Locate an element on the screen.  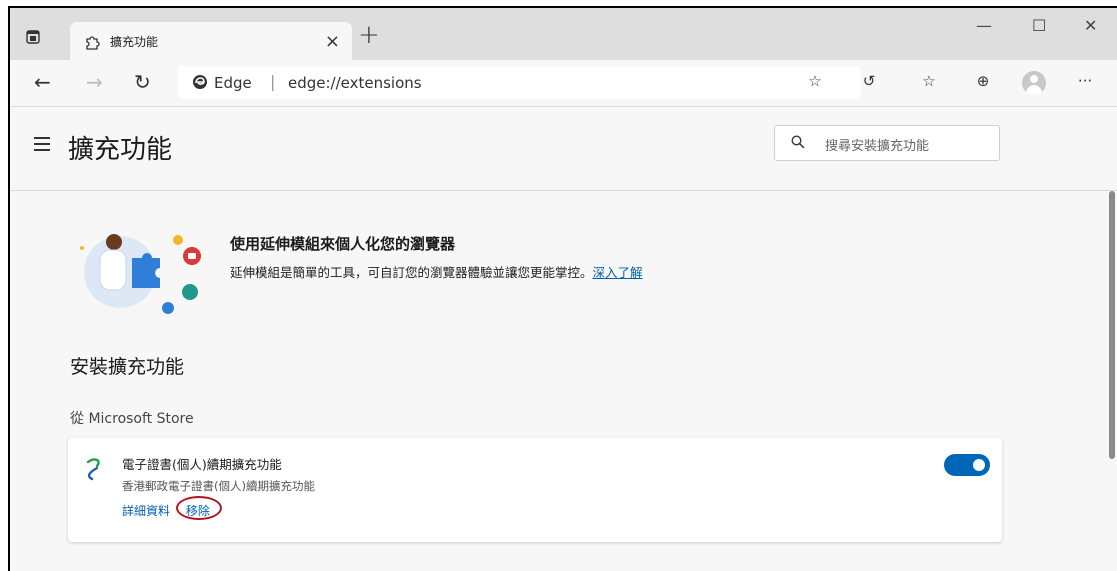
promo-description: 延伸模組是簡單的工具，可自訂您的瀏覽器體驗並讓您更能掌控。深入了解 is located at coordinates (436, 271).